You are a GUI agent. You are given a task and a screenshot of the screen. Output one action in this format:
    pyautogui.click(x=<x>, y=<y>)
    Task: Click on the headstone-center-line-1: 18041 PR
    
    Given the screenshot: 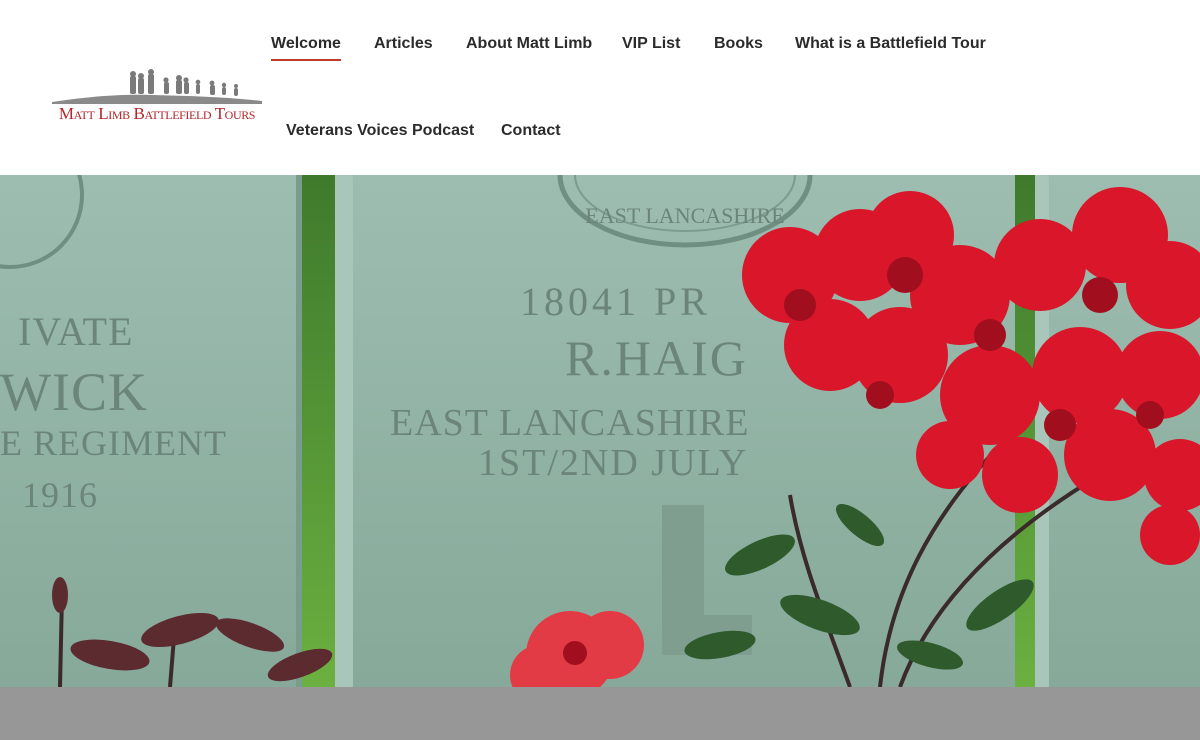 What is the action you would take?
    pyautogui.click(x=615, y=301)
    